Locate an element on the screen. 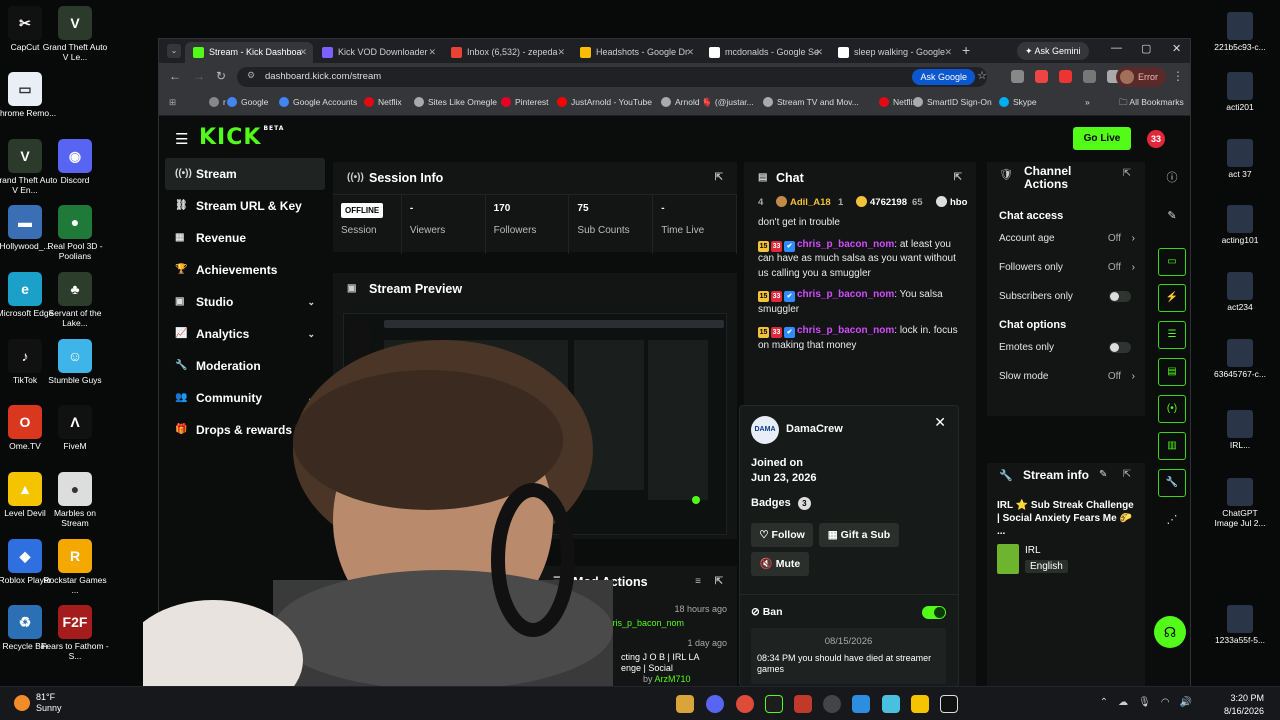 The image size is (1280, 720). bookmark-item: Google is located at coordinates (247, 102).